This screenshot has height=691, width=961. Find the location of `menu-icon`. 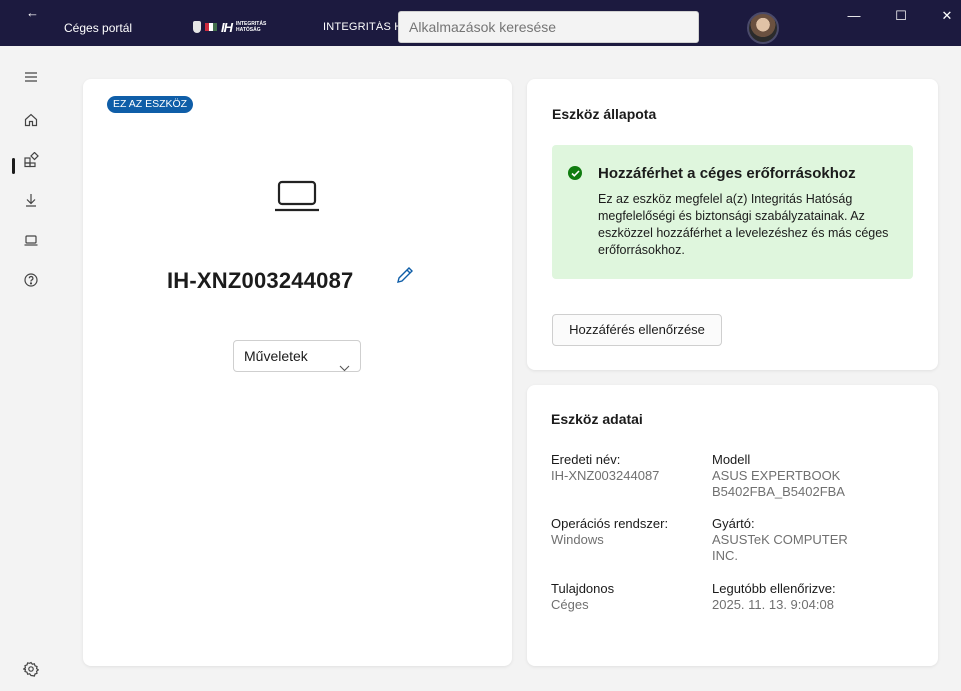

menu-icon is located at coordinates (31, 77).